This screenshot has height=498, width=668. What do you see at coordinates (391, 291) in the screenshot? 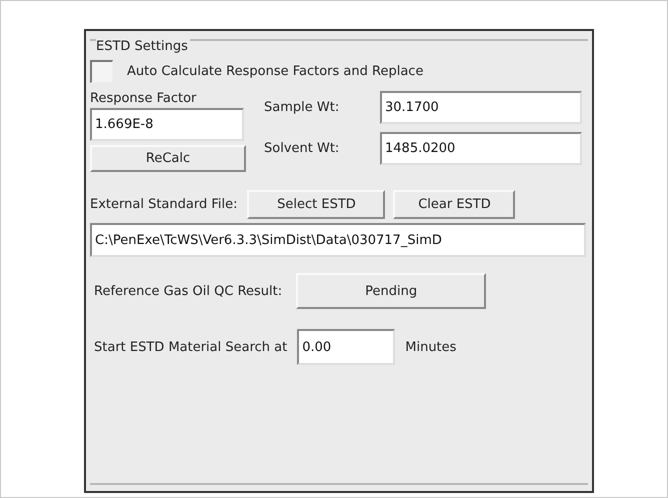
I see `qc-result-button: Pending` at bounding box center [391, 291].